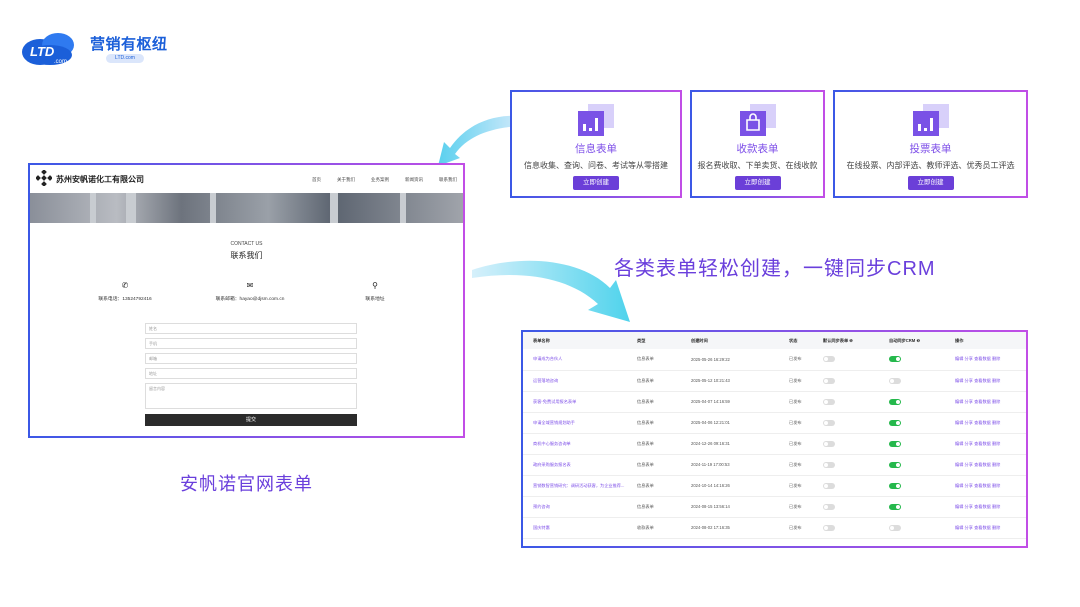 This screenshot has height=607, width=1080. I want to click on contact-email: ✉ 联系邮箱：hayao@djsm.com.cn, so click(250, 291).